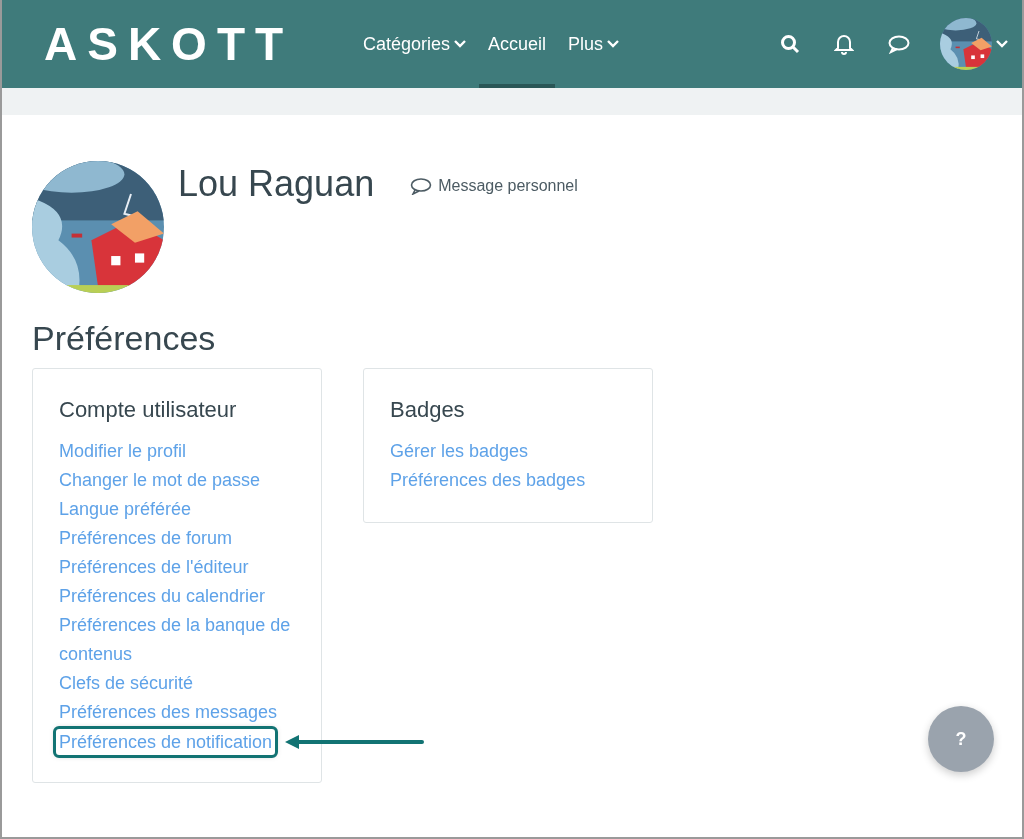  What do you see at coordinates (415, 44) in the screenshot?
I see `nav-item: Catégories` at bounding box center [415, 44].